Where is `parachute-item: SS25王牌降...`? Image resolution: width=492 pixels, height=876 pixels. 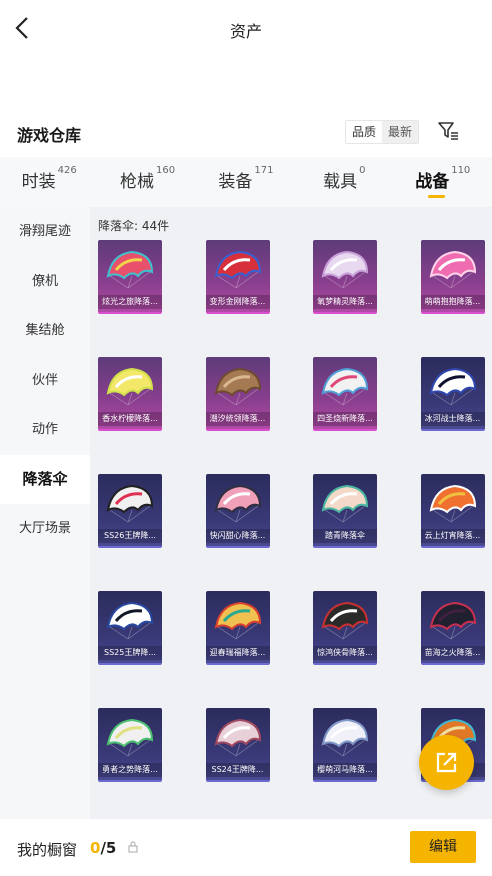 parachute-item: SS25王牌降... is located at coordinates (130, 628).